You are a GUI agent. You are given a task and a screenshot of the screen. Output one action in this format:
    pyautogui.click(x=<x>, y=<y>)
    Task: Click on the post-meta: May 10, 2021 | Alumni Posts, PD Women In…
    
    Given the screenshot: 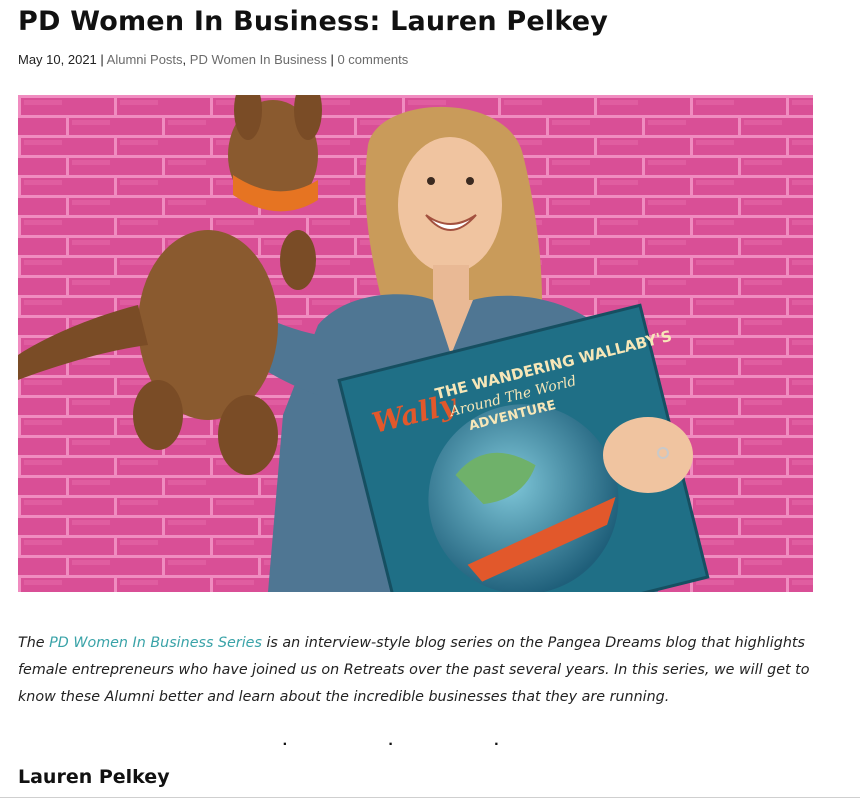 What is the action you would take?
    pyautogui.click(x=213, y=59)
    